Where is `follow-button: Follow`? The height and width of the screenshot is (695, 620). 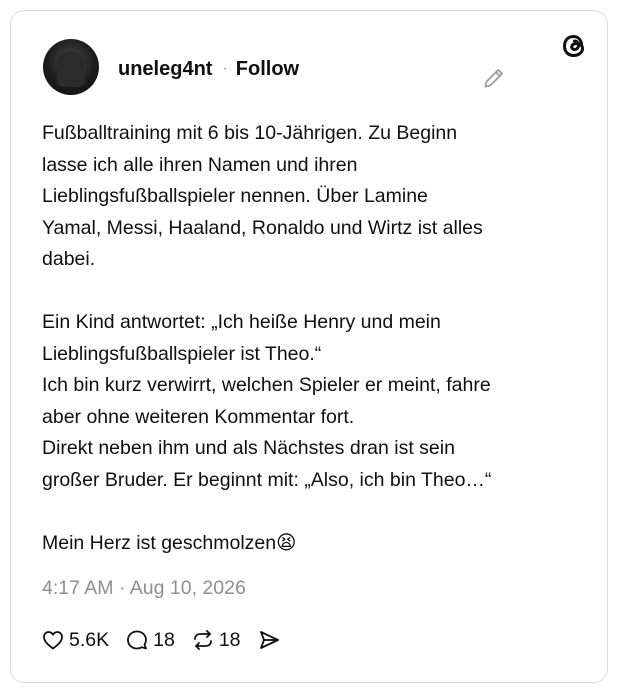
follow-button: Follow is located at coordinates (267, 69).